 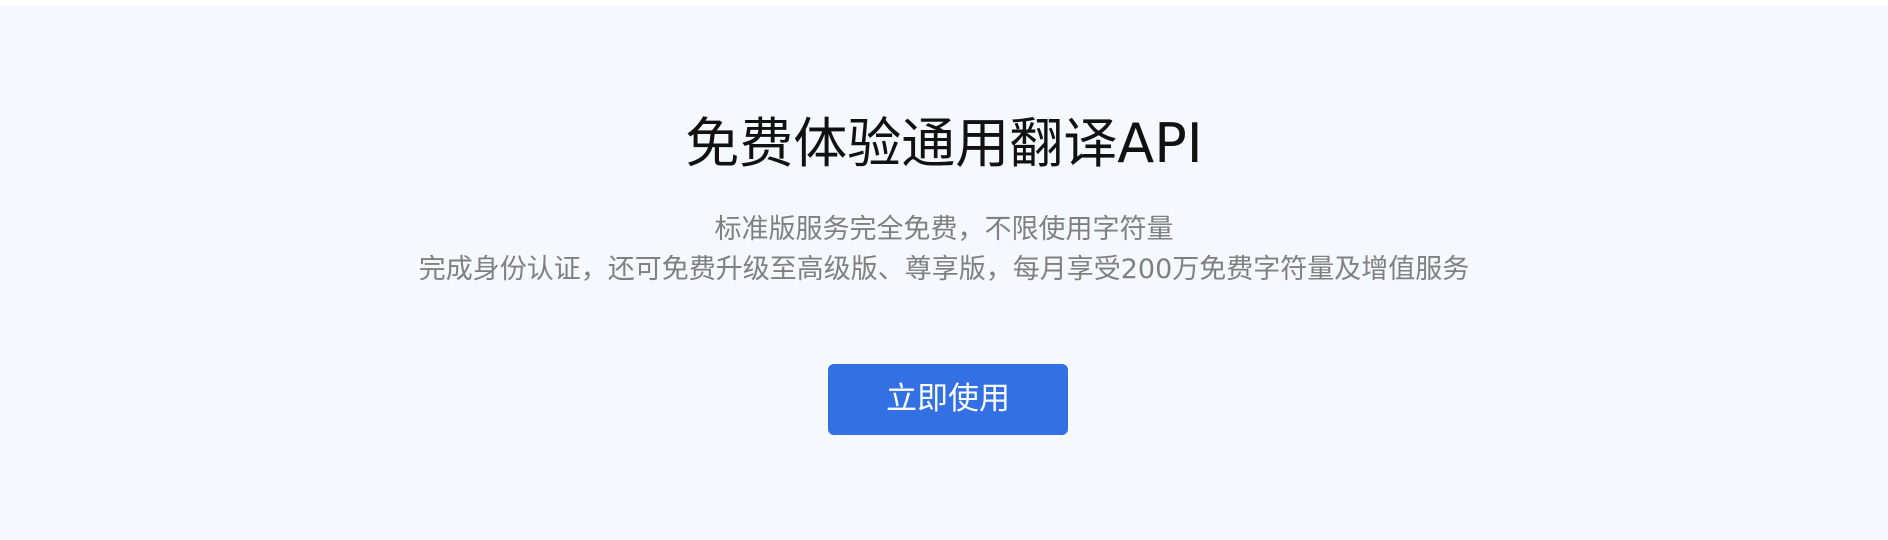 What do you see at coordinates (944, 143) in the screenshot?
I see `banner-title: 免费体验通用翻译API` at bounding box center [944, 143].